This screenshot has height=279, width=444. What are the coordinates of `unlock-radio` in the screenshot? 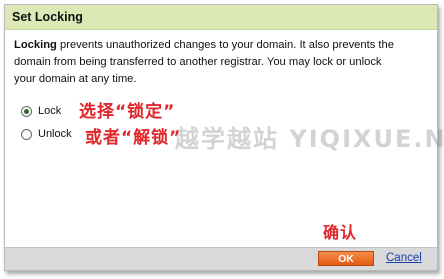 It's located at (26, 134).